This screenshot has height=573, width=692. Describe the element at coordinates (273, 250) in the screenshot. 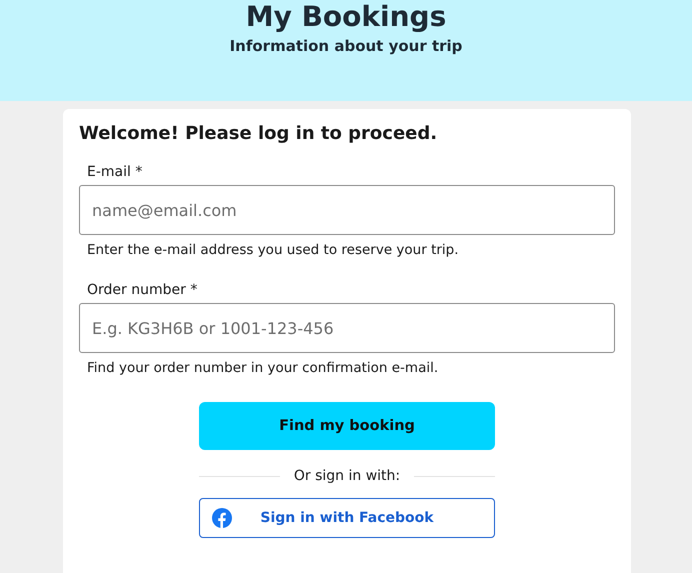

I see `field-hint: Enter the e-mail address you used to reserve your trip.` at that location.